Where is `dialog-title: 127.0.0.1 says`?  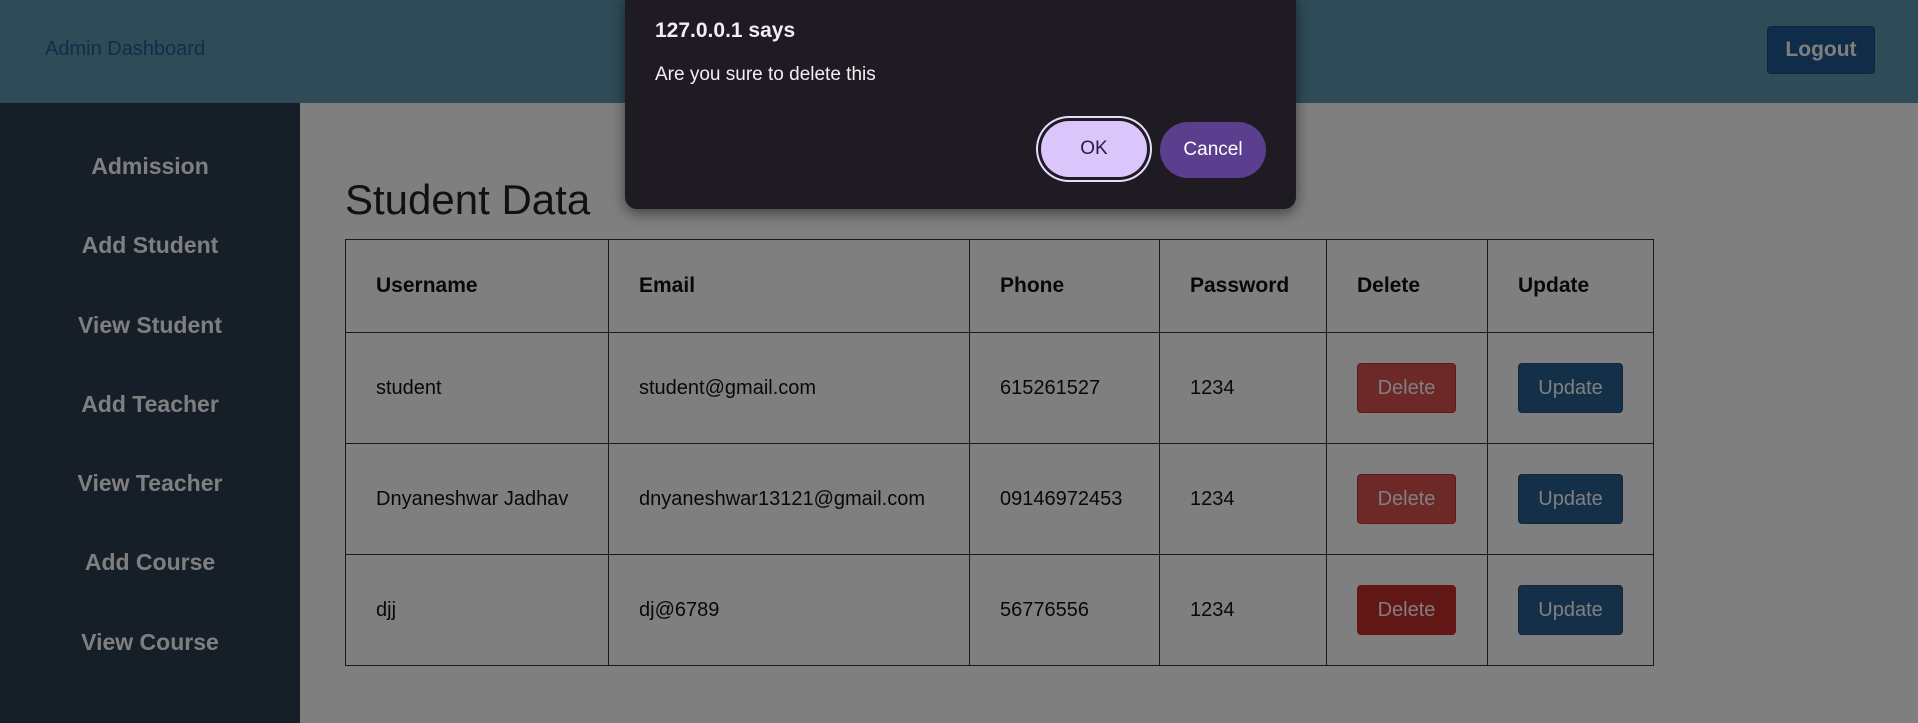 dialog-title: 127.0.0.1 says is located at coordinates (725, 30).